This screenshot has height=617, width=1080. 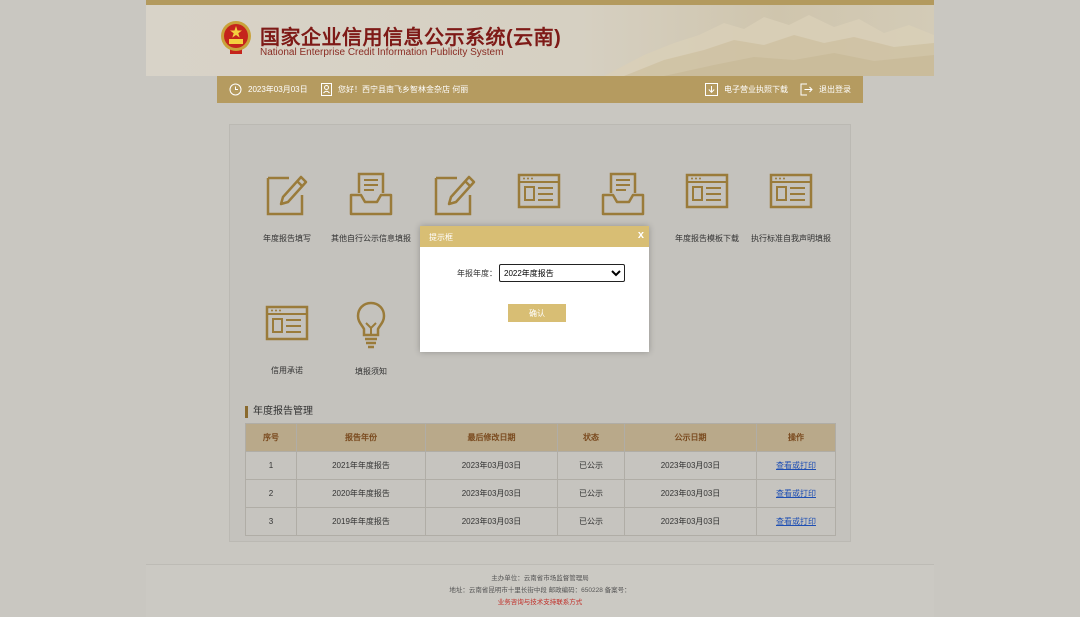 I want to click on national-emblem-icon, so click(x=236, y=37).